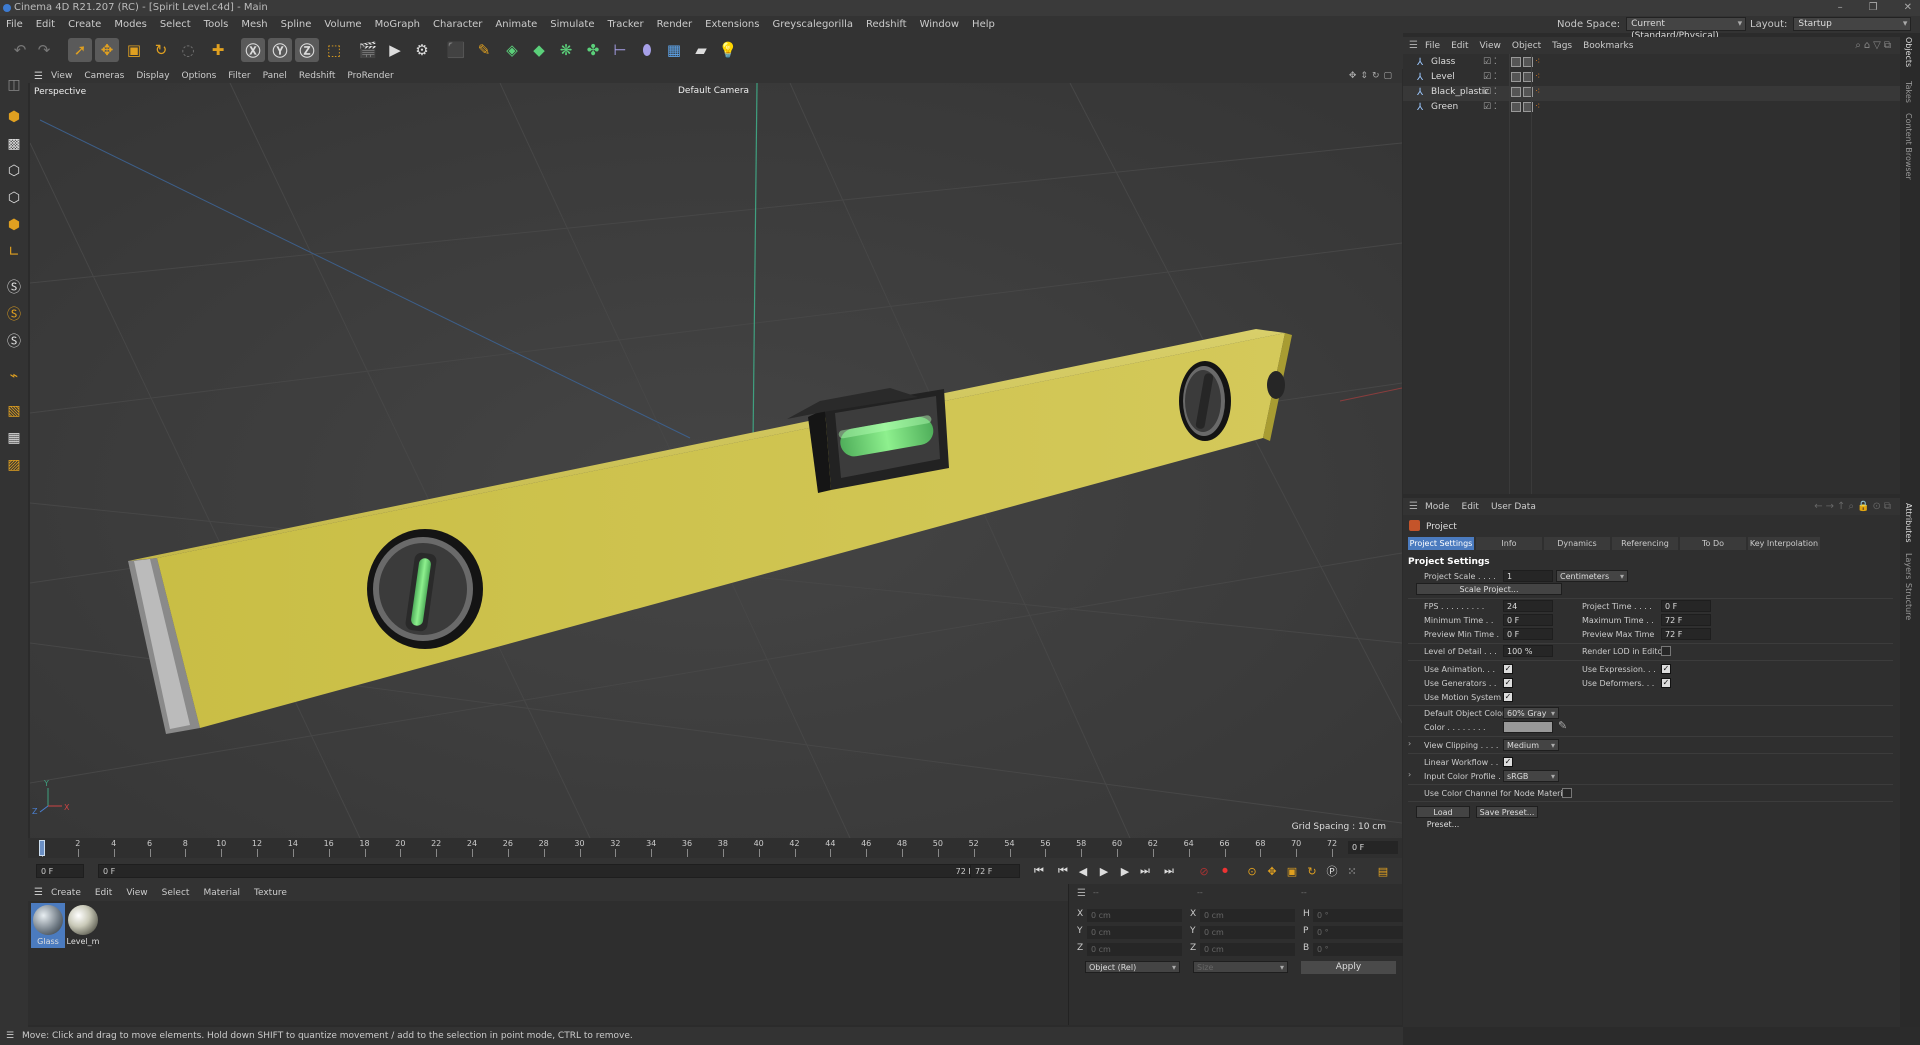 The image size is (1920, 1045). What do you see at coordinates (1145, 871) in the screenshot?
I see `go-to-next-key-icon: ⏭` at bounding box center [1145, 871].